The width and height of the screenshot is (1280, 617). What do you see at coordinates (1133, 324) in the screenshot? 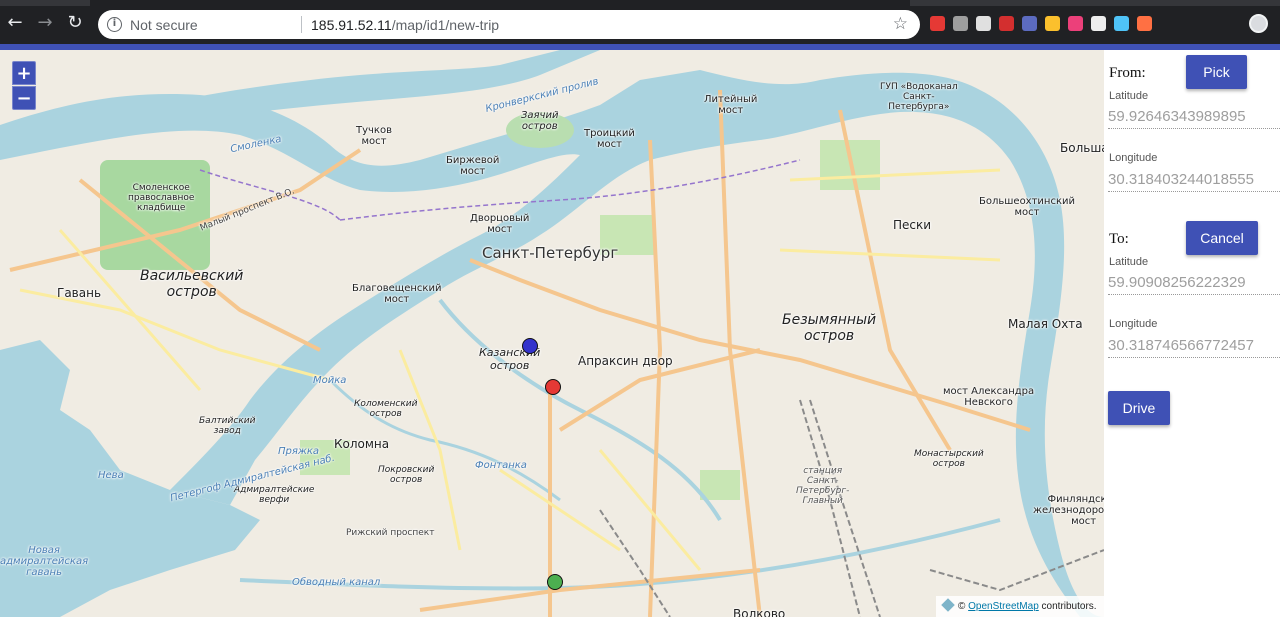
I see `to-longitude-label: Longitude` at bounding box center [1133, 324].